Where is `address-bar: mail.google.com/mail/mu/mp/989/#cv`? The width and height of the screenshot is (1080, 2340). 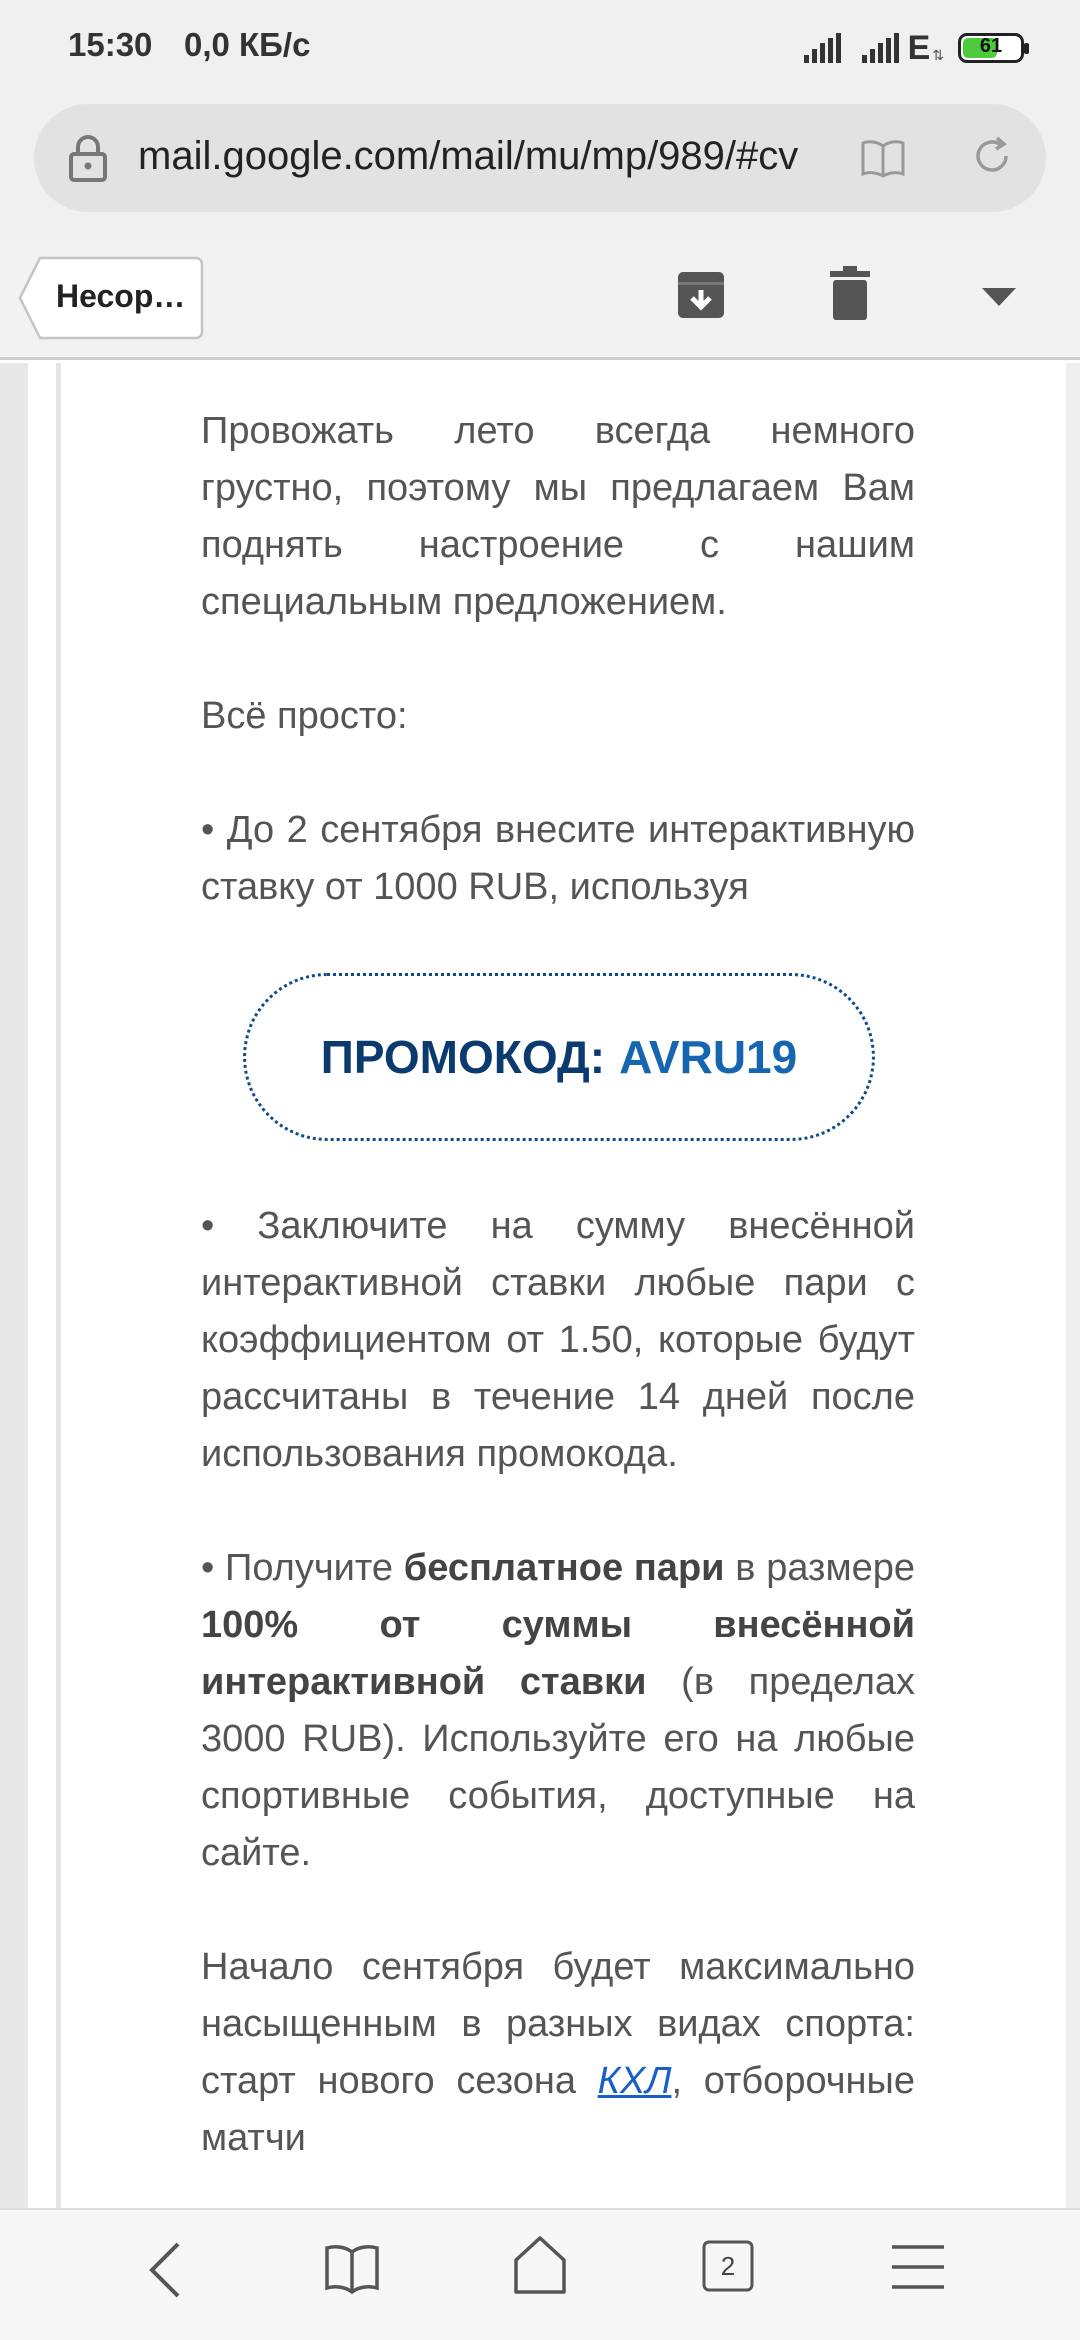 address-bar: mail.google.com/mail/mu/mp/989/#cv is located at coordinates (540, 158).